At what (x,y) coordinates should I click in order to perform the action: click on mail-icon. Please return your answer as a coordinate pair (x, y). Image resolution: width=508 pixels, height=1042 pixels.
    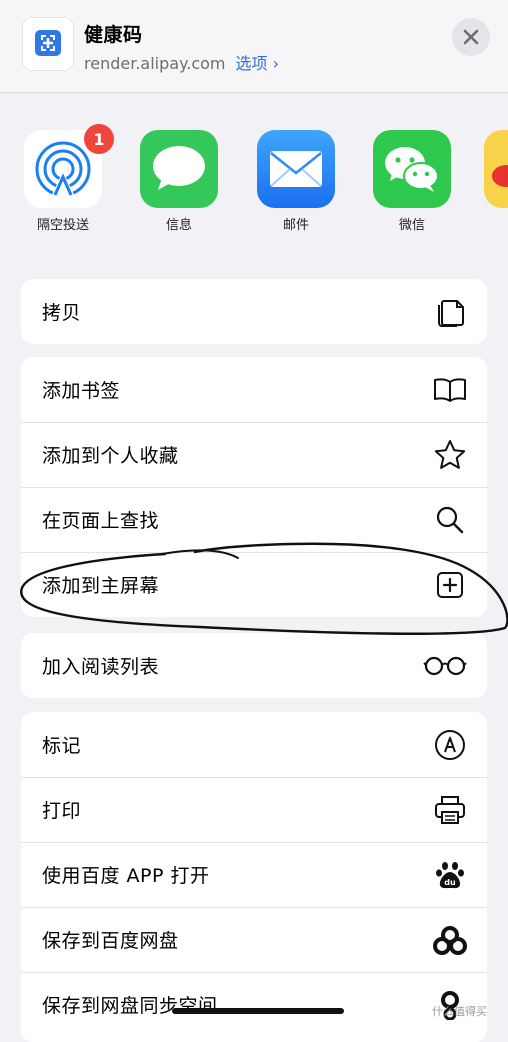
    Looking at the image, I should click on (296, 169).